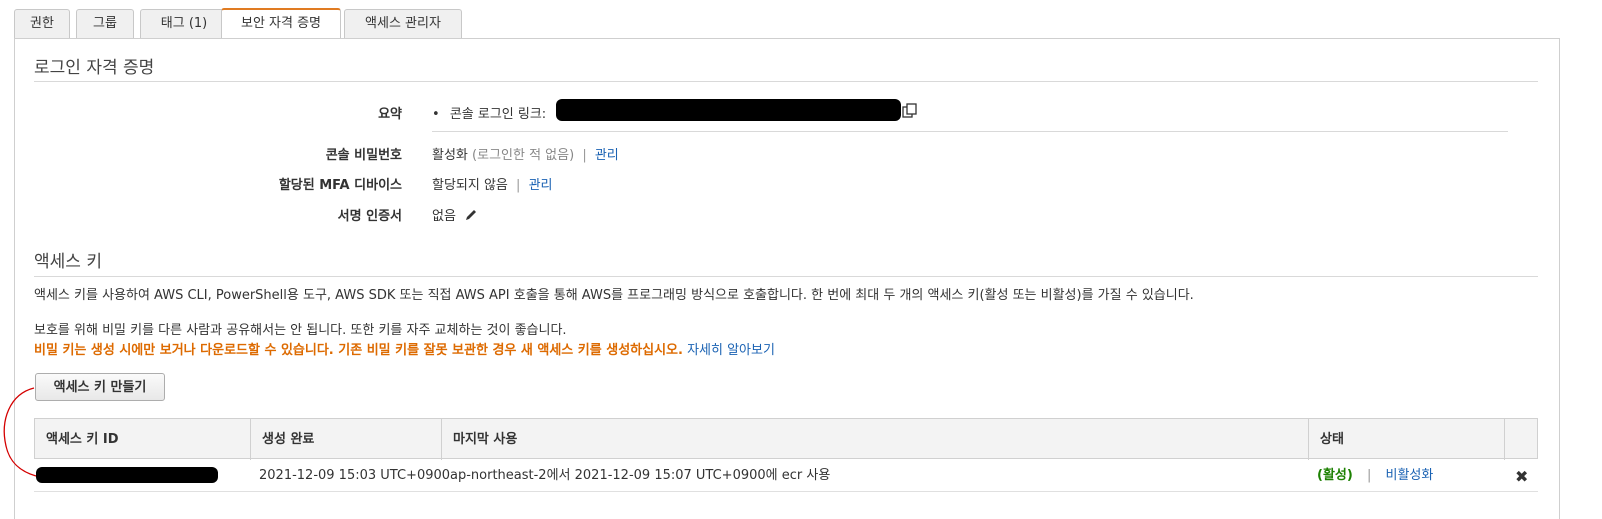  What do you see at coordinates (143, 439) in the screenshot?
I see `col-access-key-id: 액세스 키 ID` at bounding box center [143, 439].